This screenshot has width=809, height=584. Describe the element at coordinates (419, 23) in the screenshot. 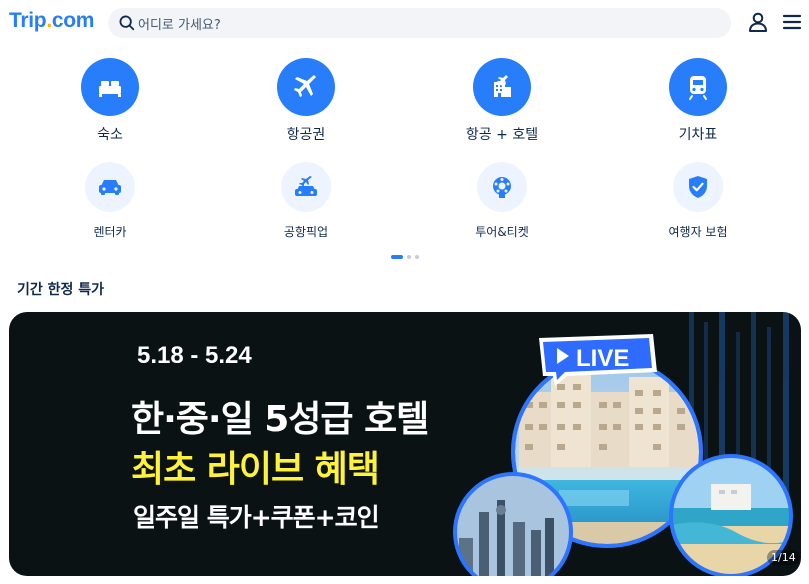

I see `search-bar: 어디로 가세요?` at that location.